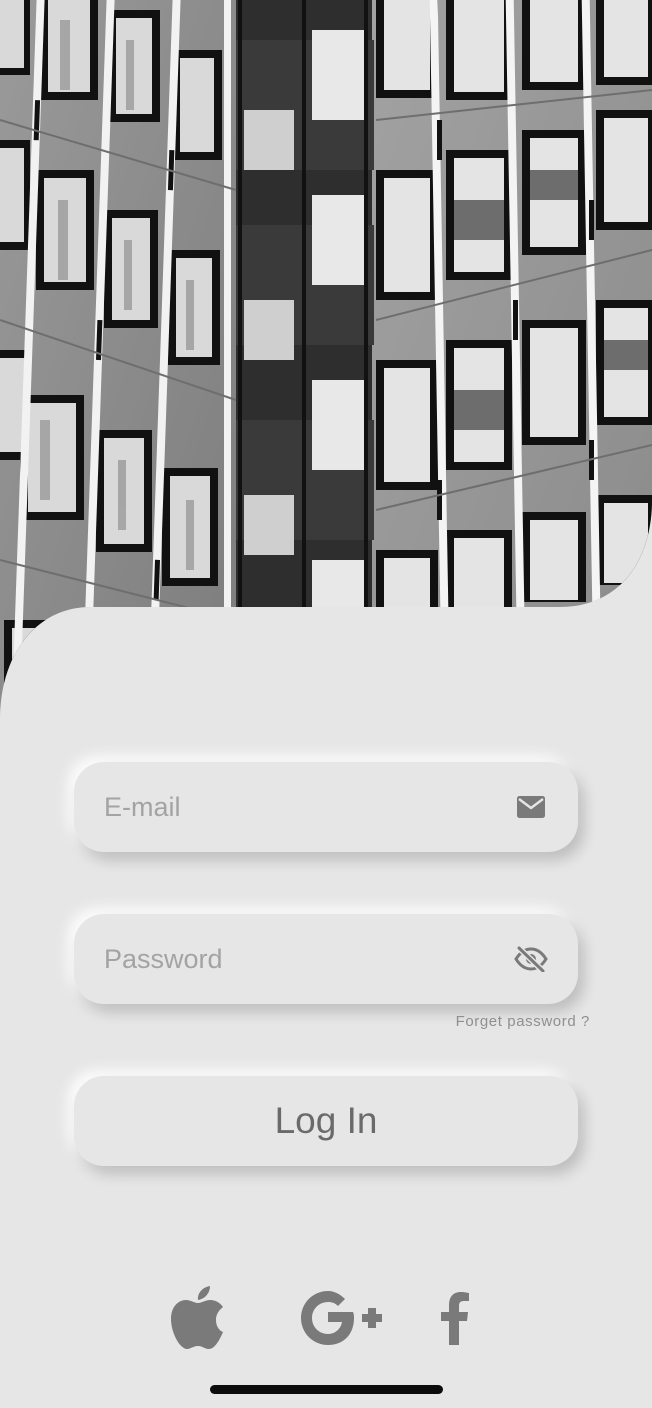 This screenshot has width=652, height=1408. I want to click on google-plus-icon, so click(341, 1318).